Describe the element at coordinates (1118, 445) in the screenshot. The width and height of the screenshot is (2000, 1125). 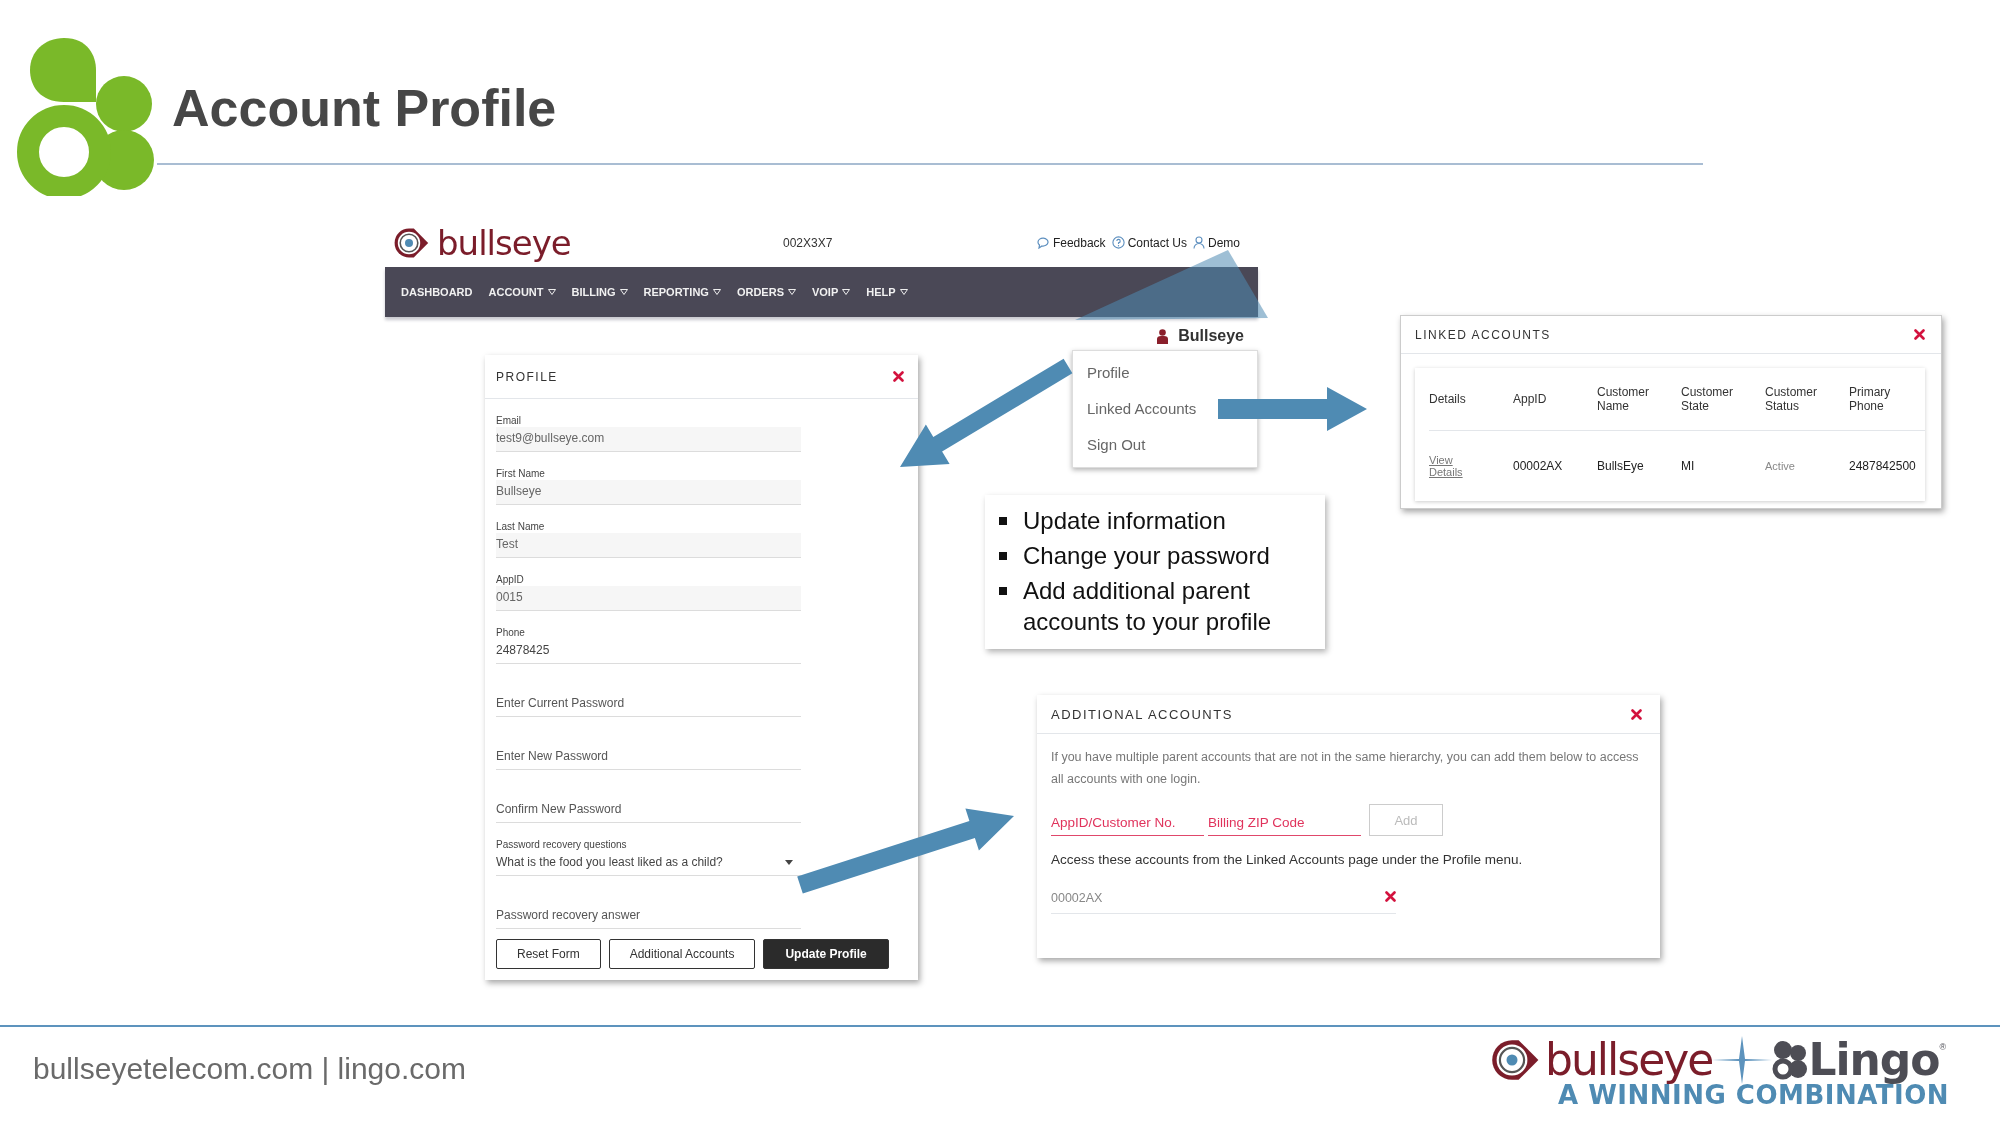
I see `menu-item: Sign Out` at that location.